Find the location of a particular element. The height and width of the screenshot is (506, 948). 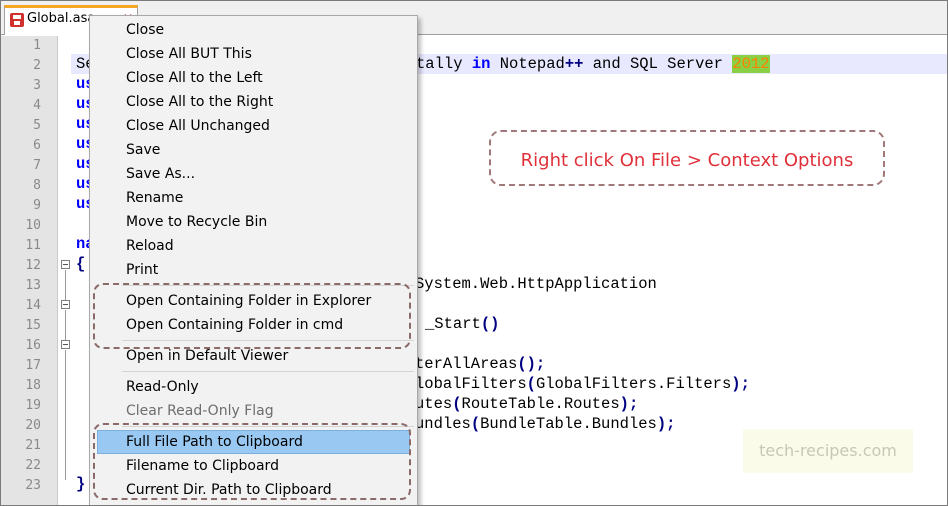

menu-item-clear-read-only: Clear Read-Only Flag is located at coordinates (200, 411).